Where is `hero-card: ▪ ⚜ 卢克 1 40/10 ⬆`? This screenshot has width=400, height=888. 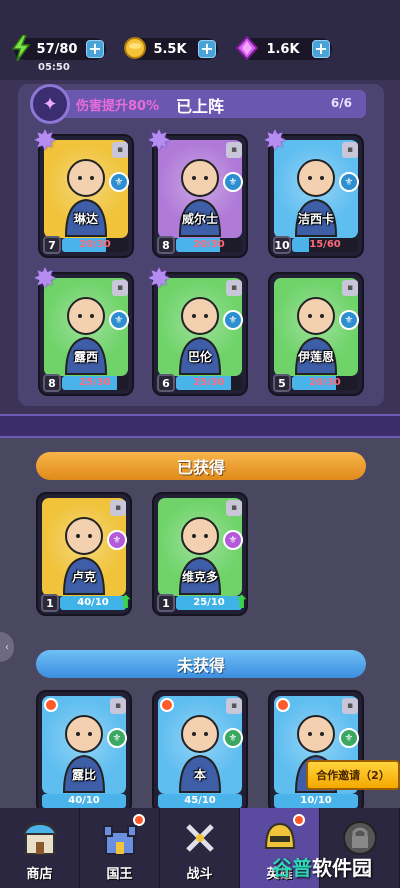
hero-card: ▪ ⚜ 卢克 1 40/10 ⬆ is located at coordinates (85, 554).